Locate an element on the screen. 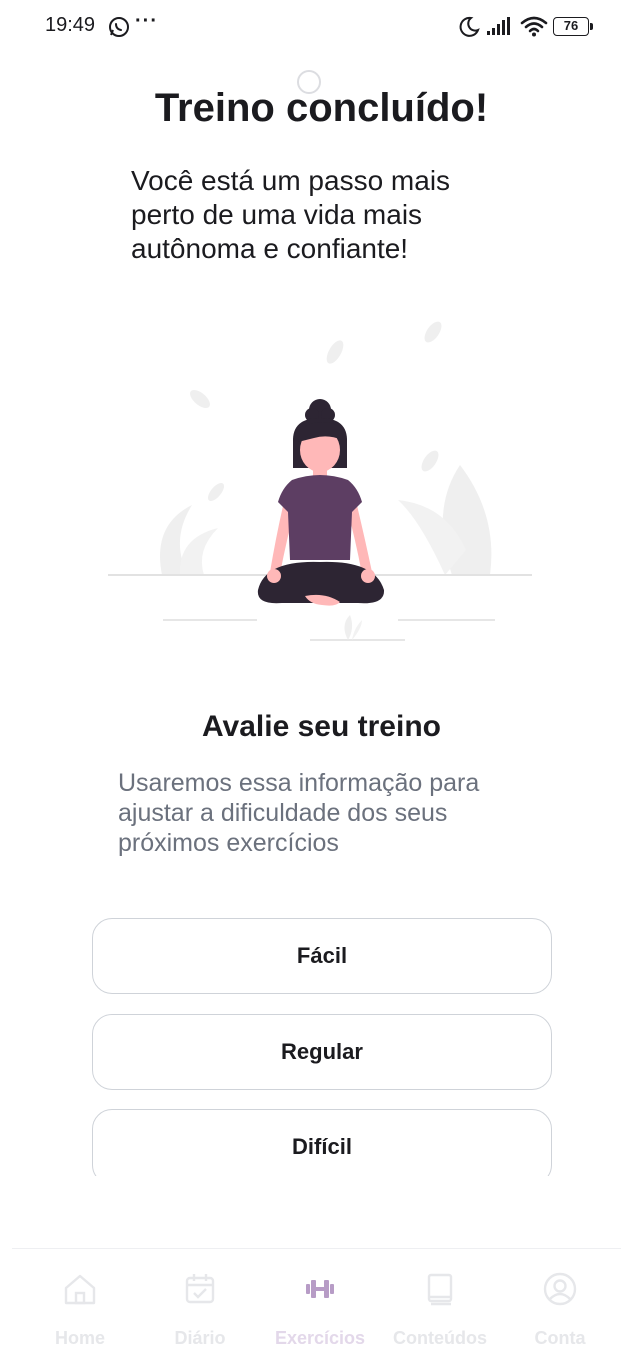 Image resolution: width=621 pixels, height=1347 pixels. user-icon is located at coordinates (560, 1289).